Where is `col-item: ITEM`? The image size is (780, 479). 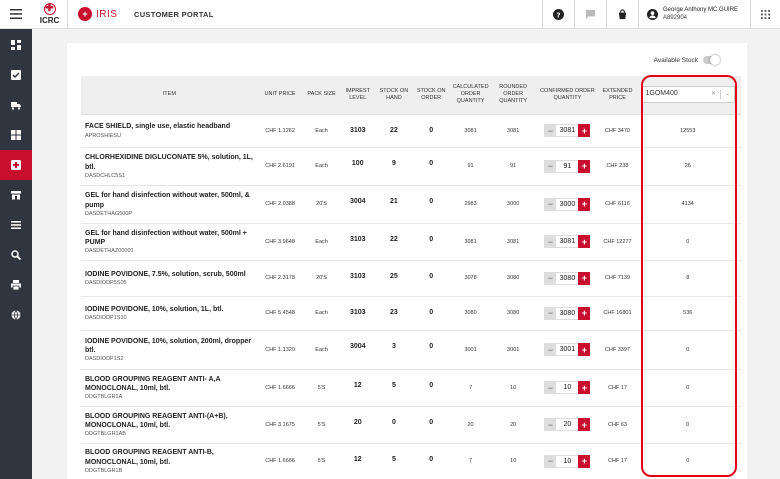
col-item: ITEM is located at coordinates (169, 95).